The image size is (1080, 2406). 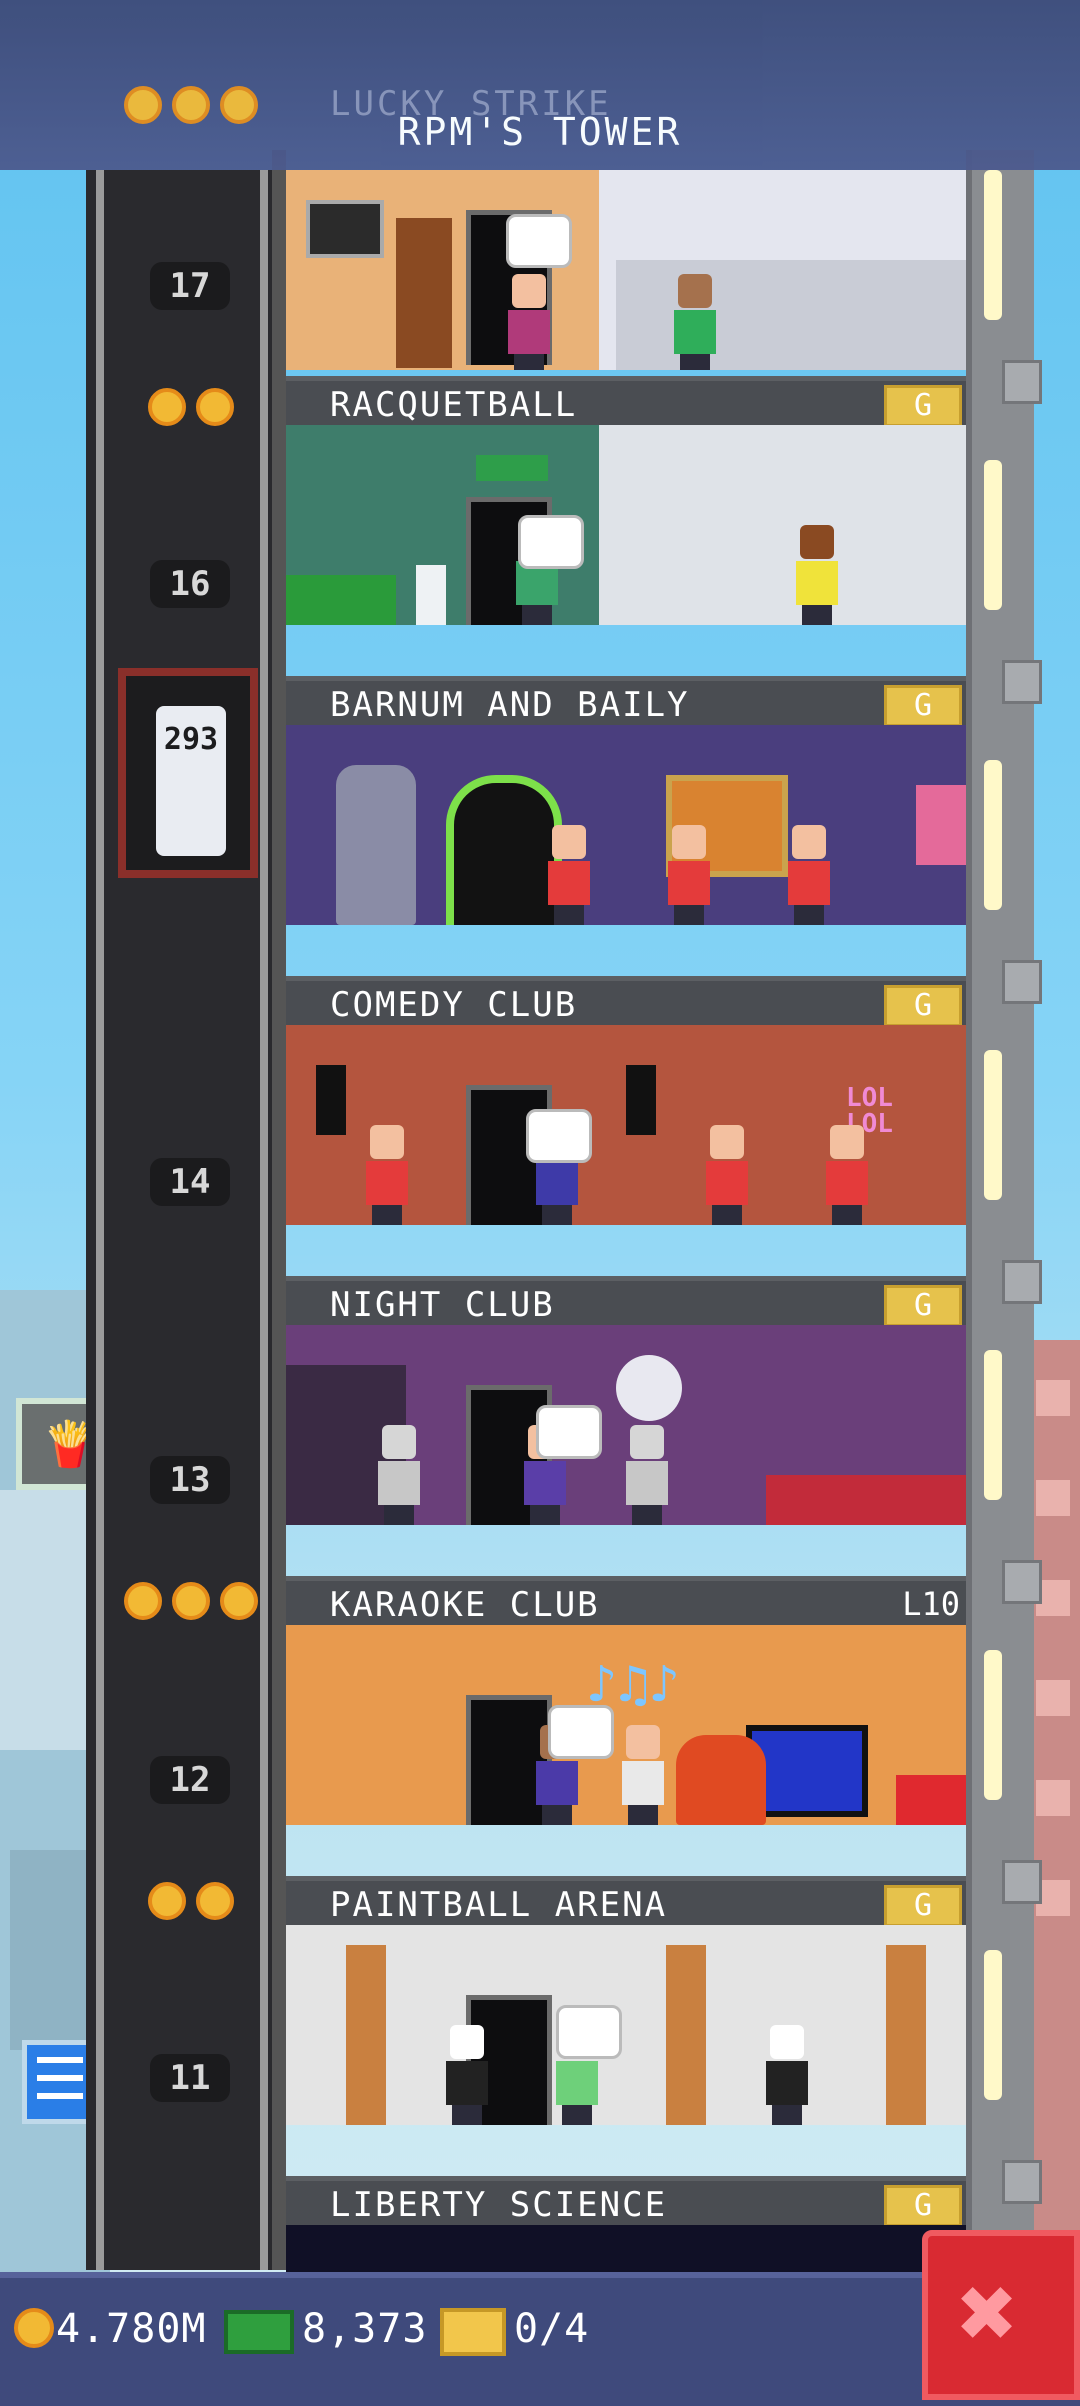 I want to click on tower-header: LUCKY STRIKE RPM'S TOWER, so click(x=540, y=85).